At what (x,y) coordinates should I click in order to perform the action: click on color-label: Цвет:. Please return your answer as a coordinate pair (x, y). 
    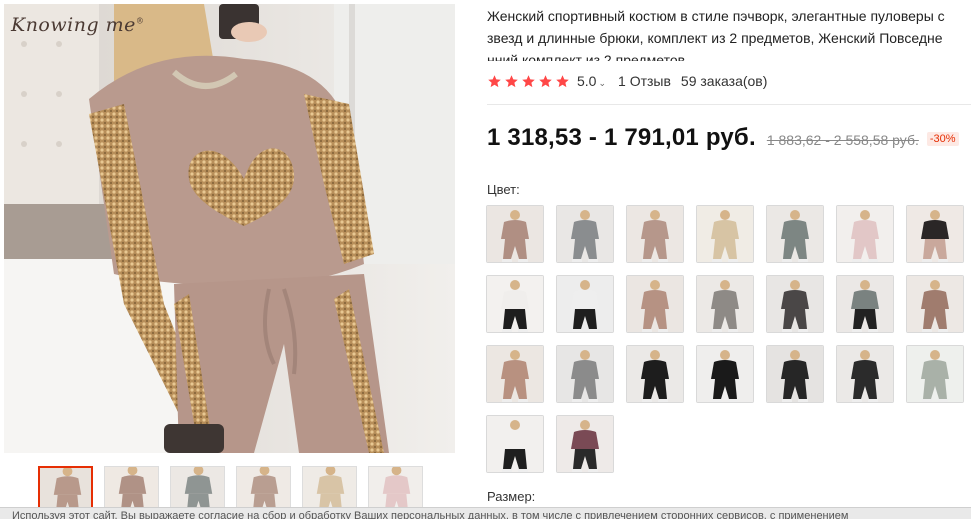
    Looking at the image, I should click on (503, 189).